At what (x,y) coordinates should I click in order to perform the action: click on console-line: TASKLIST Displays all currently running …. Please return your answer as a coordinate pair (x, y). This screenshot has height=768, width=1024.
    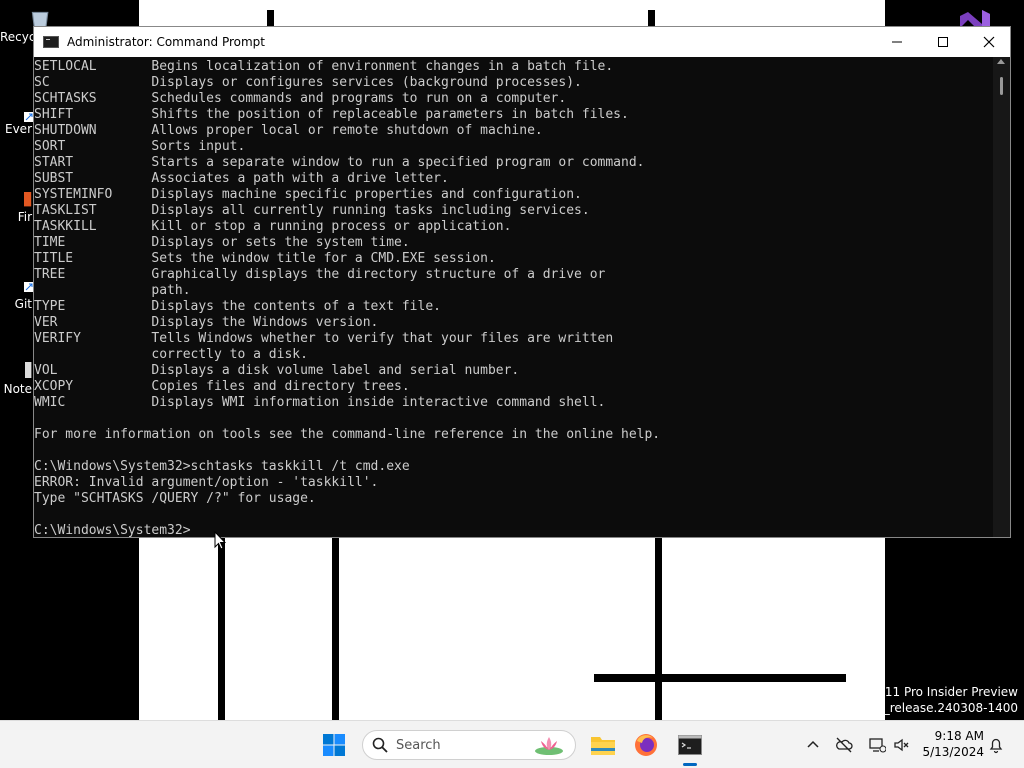
    Looking at the image, I should click on (312, 210).